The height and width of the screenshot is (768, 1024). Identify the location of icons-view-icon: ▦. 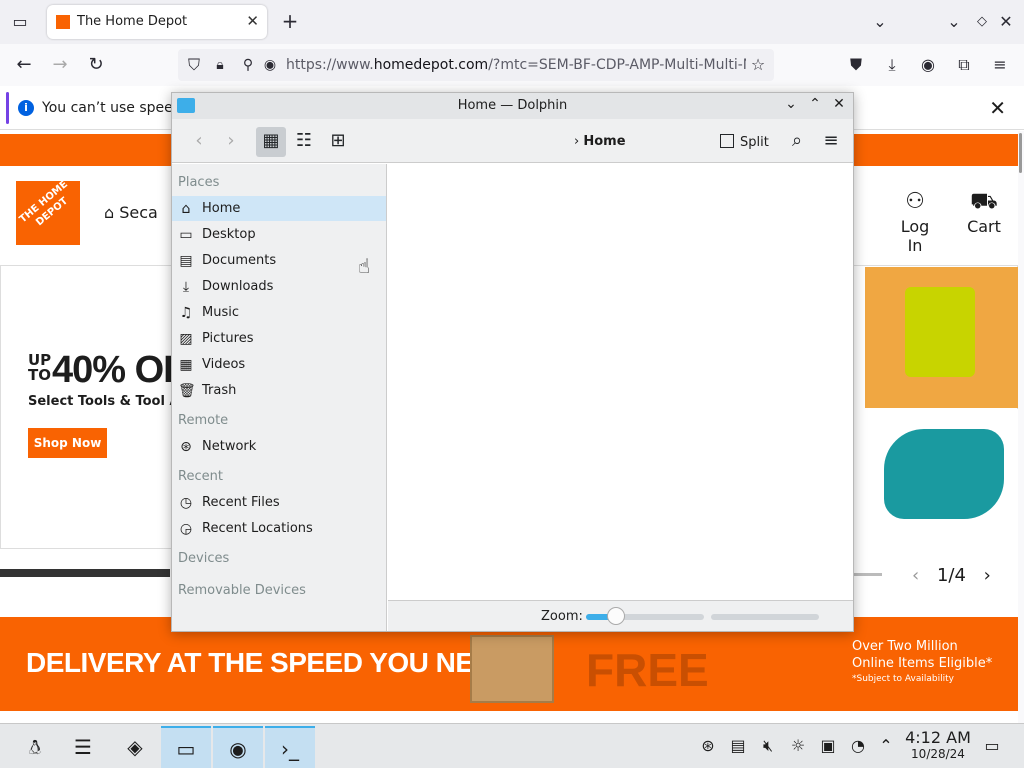
(271, 142).